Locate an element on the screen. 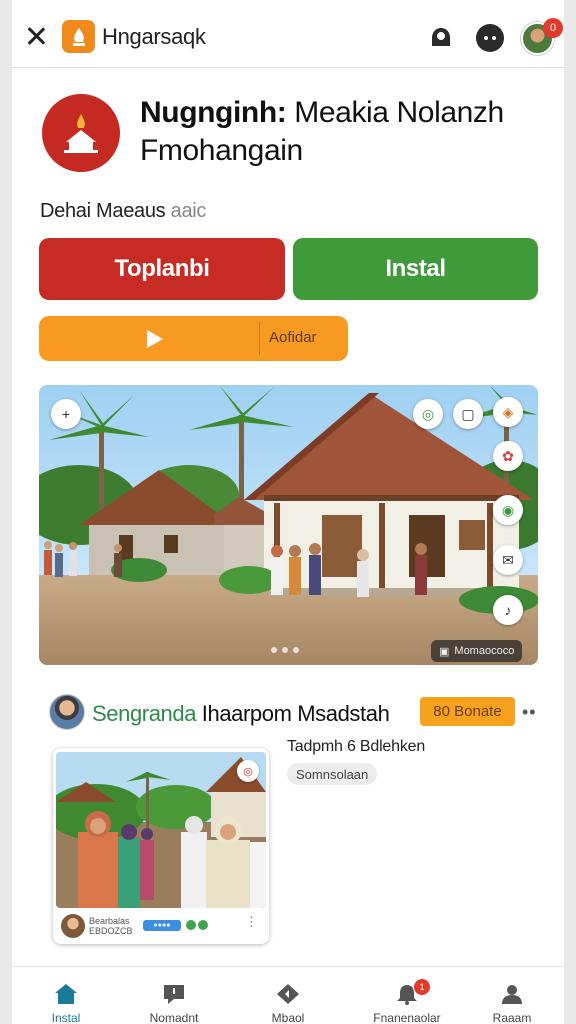  screenshot-tag-icon: + is located at coordinates (66, 414).